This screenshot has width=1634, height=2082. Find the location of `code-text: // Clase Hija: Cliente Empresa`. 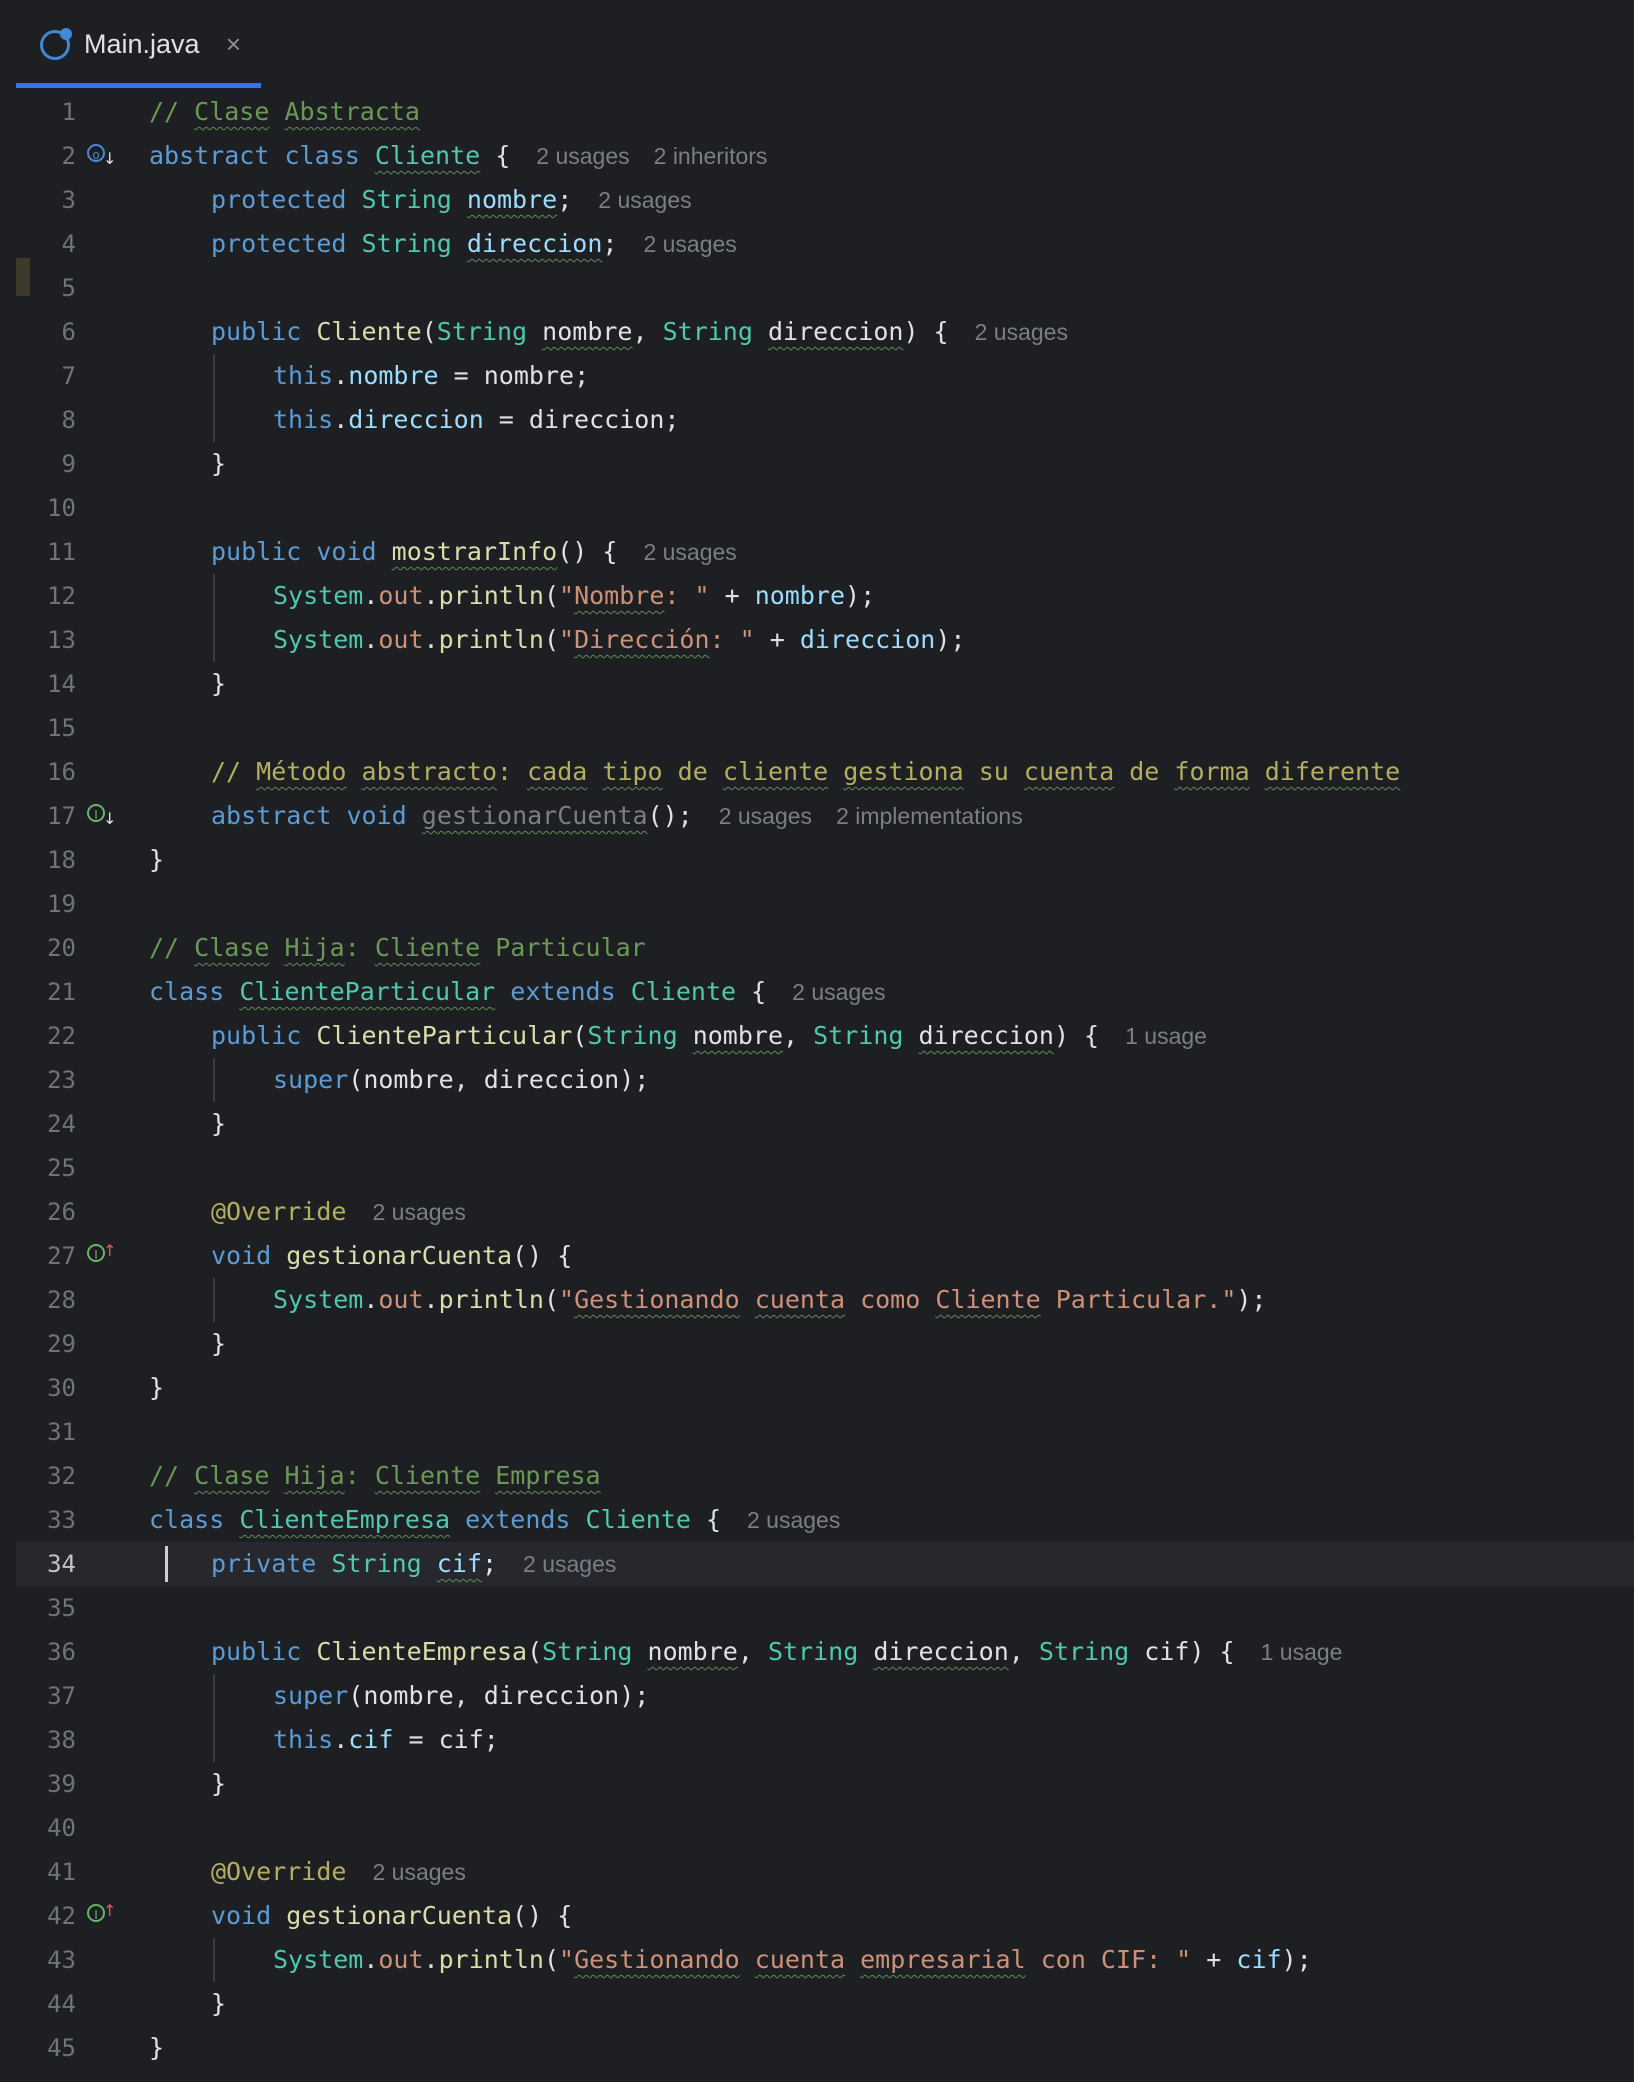

code-text: // Clase Hija: Cliente Empresa is located at coordinates (891, 1476).